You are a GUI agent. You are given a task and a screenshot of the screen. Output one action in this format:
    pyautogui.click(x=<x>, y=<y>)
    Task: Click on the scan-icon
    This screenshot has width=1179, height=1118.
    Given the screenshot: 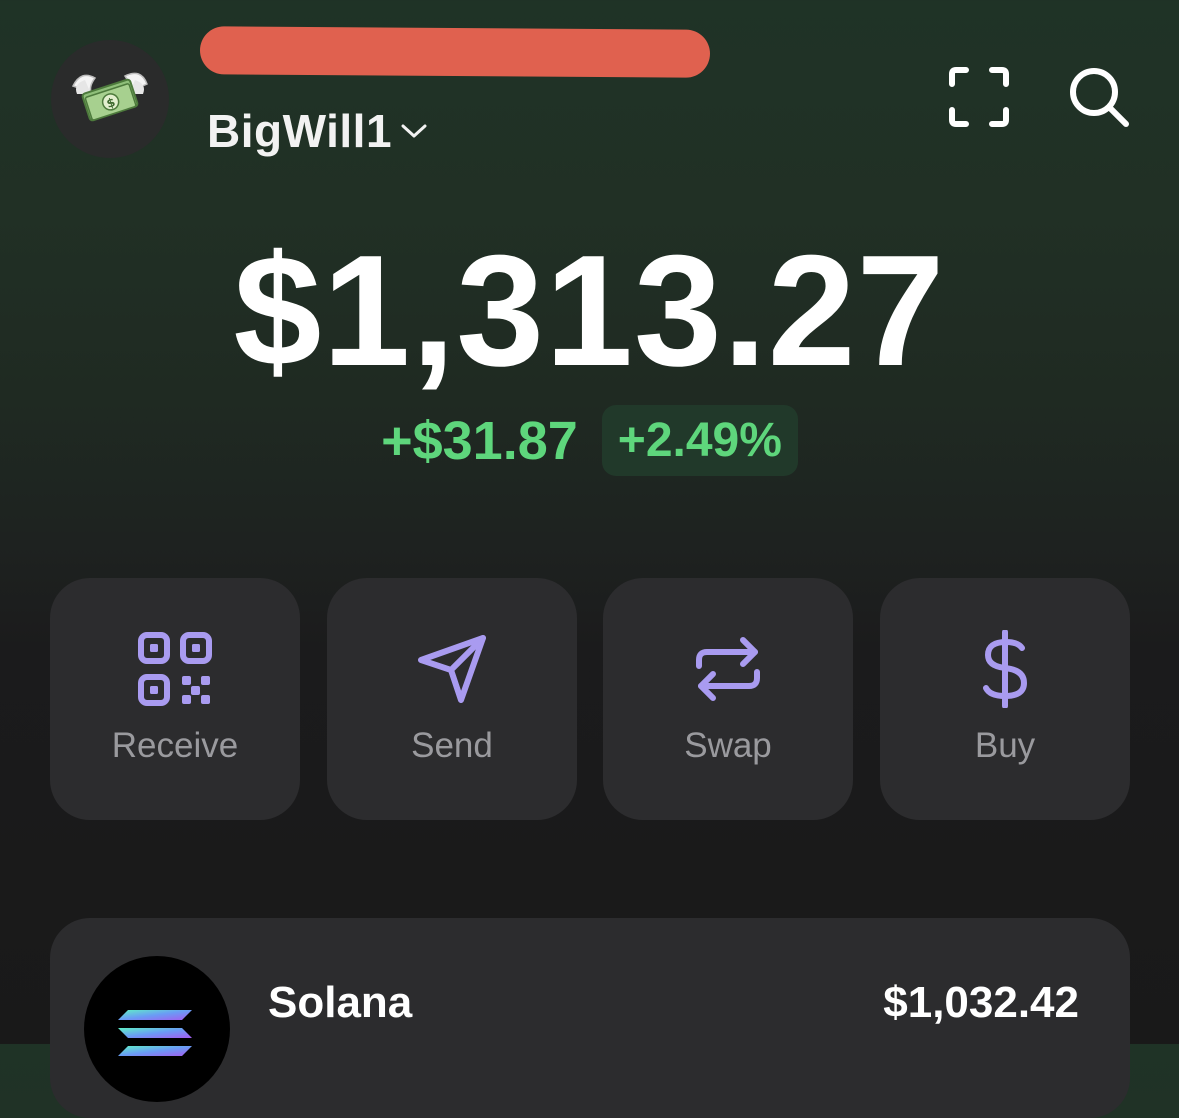 What is the action you would take?
    pyautogui.click(x=979, y=97)
    